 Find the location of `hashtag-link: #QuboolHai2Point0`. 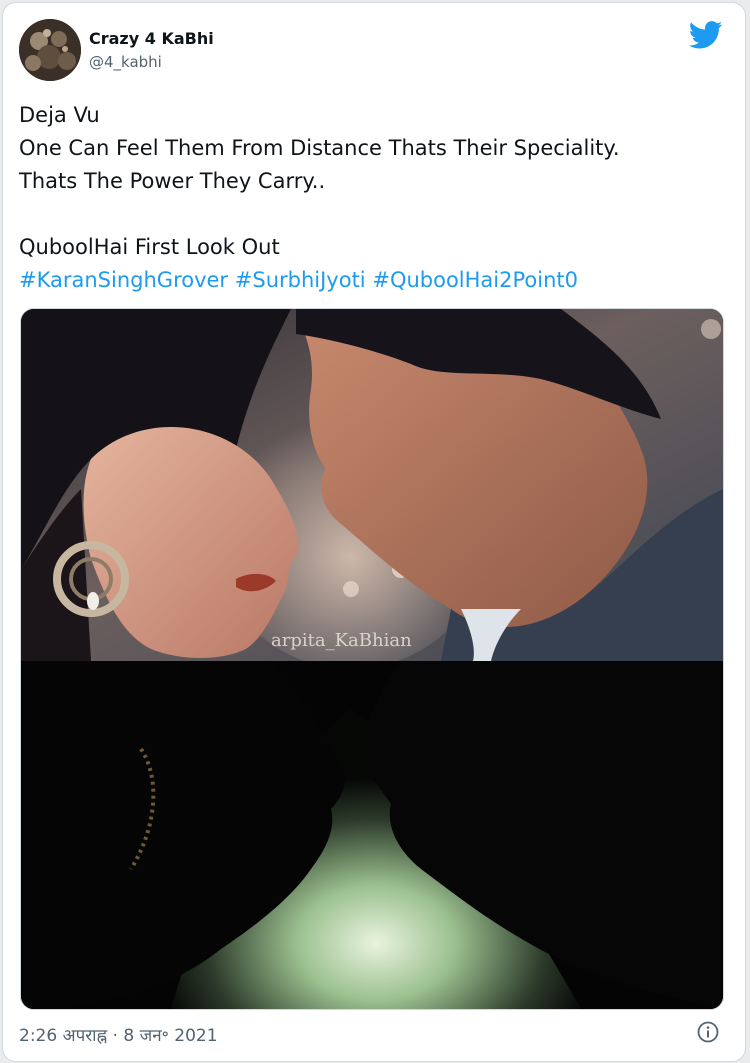

hashtag-link: #QuboolHai2Point0 is located at coordinates (475, 280).